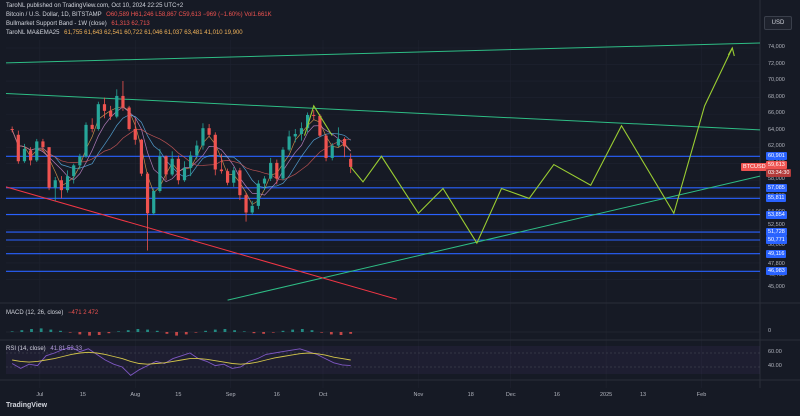 The height and width of the screenshot is (416, 800). What do you see at coordinates (470, 395) in the screenshot?
I see `x-tick-label: 18` at bounding box center [470, 395].